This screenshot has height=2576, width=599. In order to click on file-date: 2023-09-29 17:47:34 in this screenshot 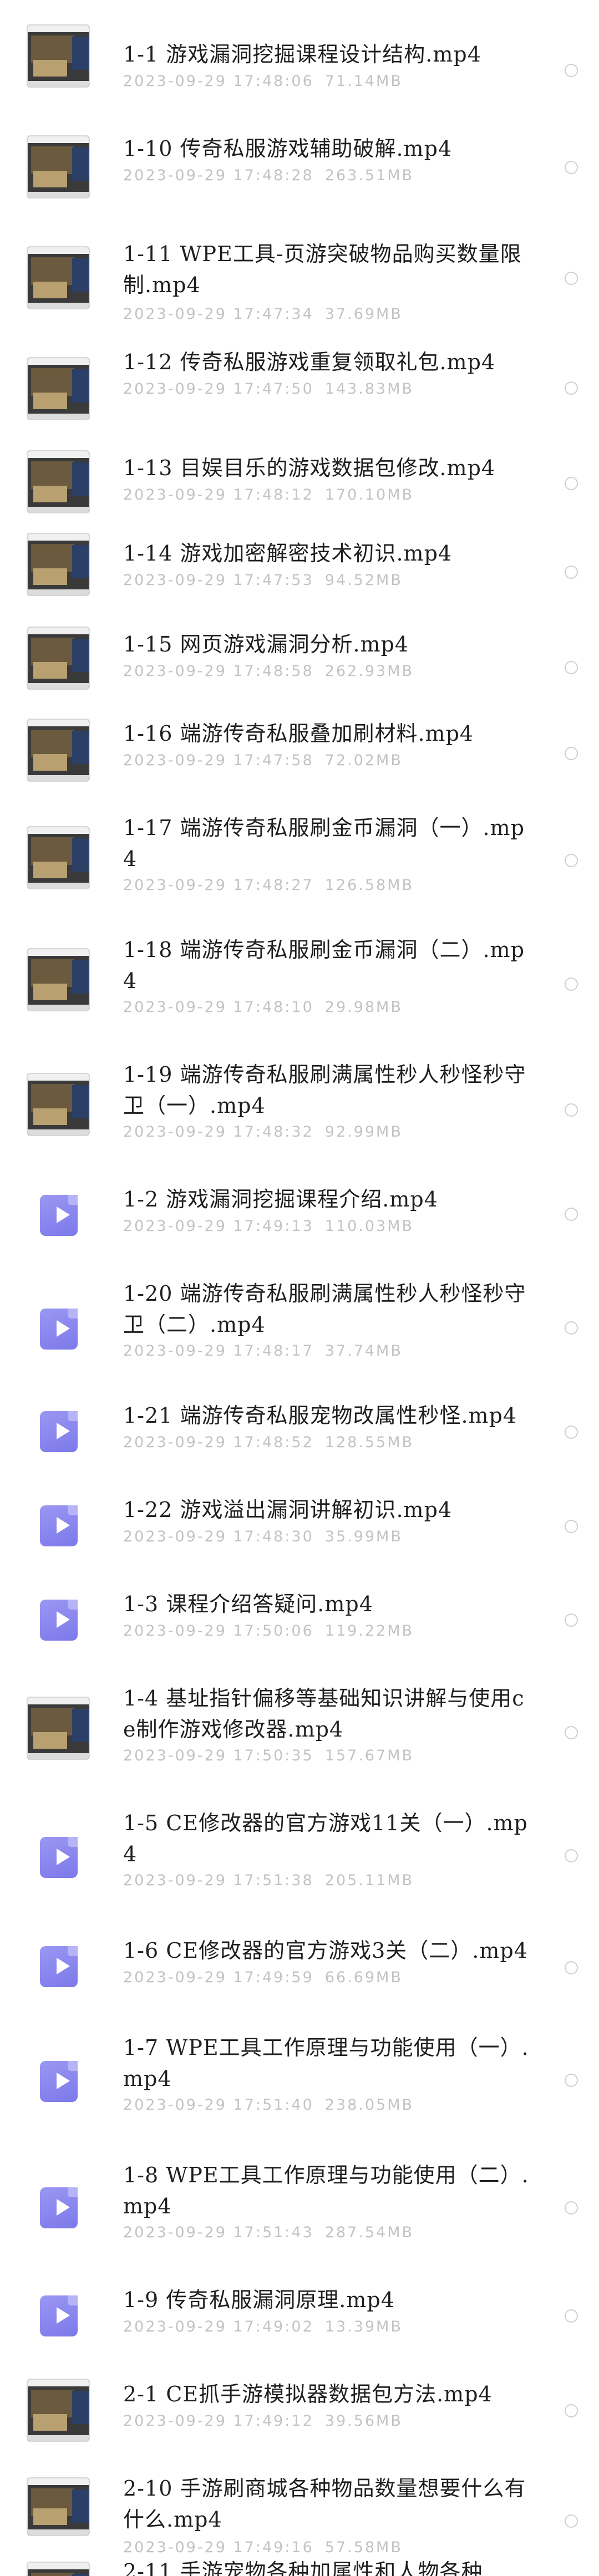, I will do `click(218, 315)`.